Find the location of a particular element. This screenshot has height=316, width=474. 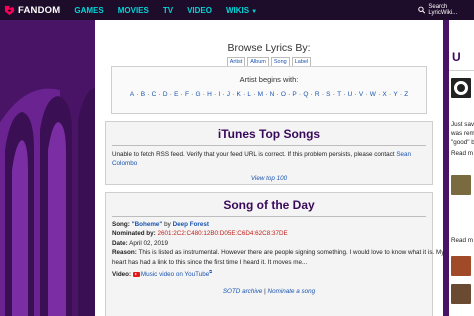

alphabet-letter-q: Q is located at coordinates (305, 94).